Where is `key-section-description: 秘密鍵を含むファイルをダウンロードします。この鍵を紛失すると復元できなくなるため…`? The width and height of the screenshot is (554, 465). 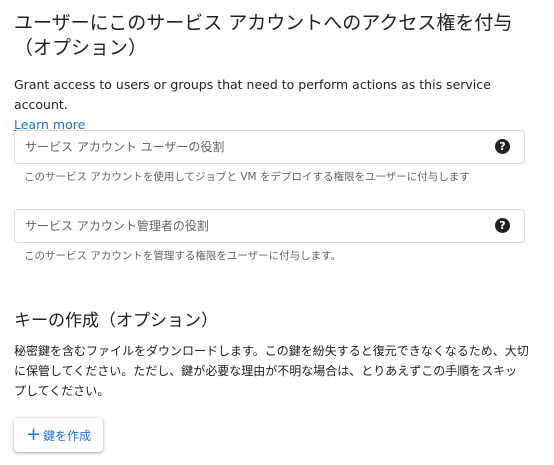 key-section-description: 秘密鍵を含むファイルをダウンロードします。この鍵を紛失すると復元できなくなるため… is located at coordinates (271, 371).